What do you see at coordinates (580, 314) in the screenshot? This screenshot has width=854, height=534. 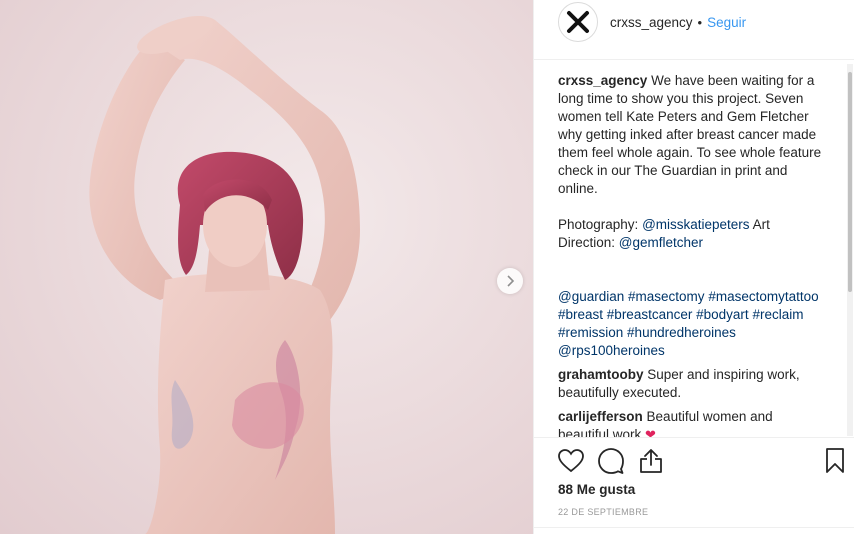 I see `tag-link: #breast` at bounding box center [580, 314].